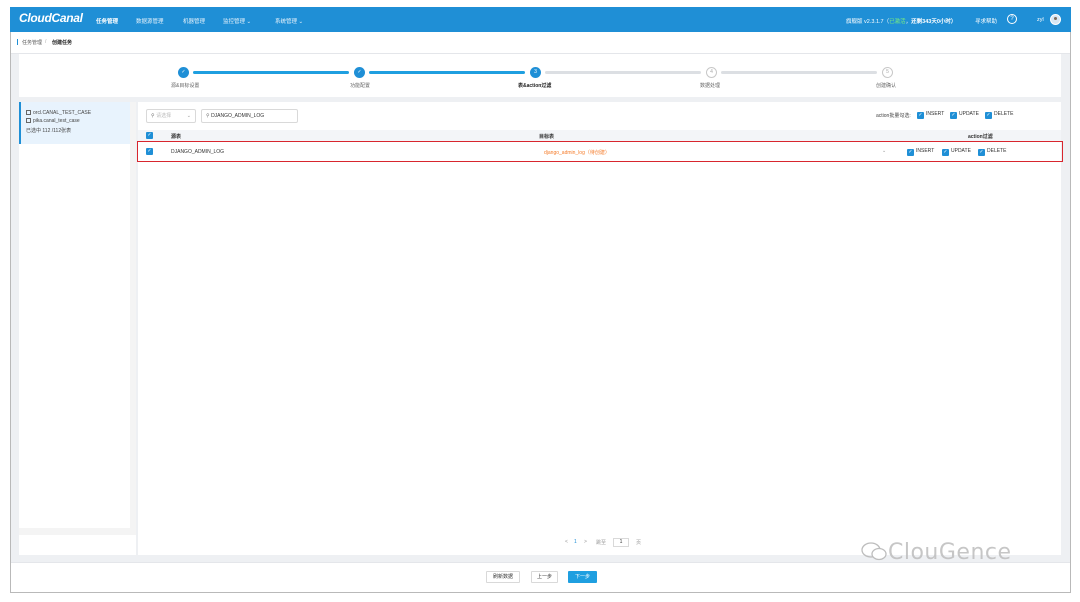 This screenshot has height=602, width=1080. What do you see at coordinates (575, 542) in the screenshot?
I see `pagination-page-1: 1` at bounding box center [575, 542].